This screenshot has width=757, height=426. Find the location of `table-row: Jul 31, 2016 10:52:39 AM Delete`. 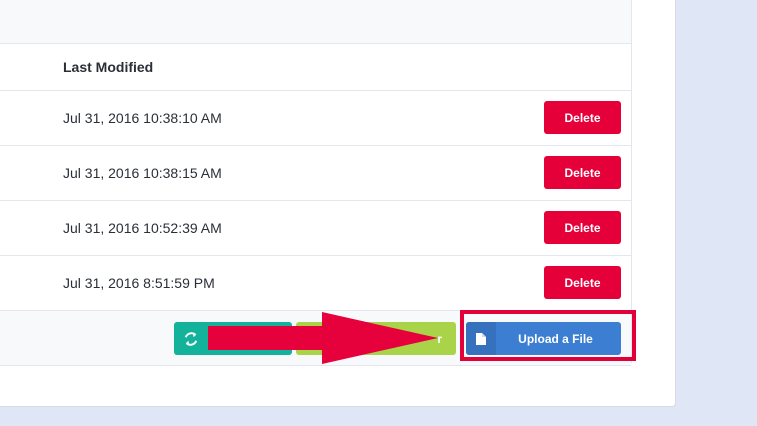

table-row: Jul 31, 2016 10:52:39 AM Delete is located at coordinates (315, 228).